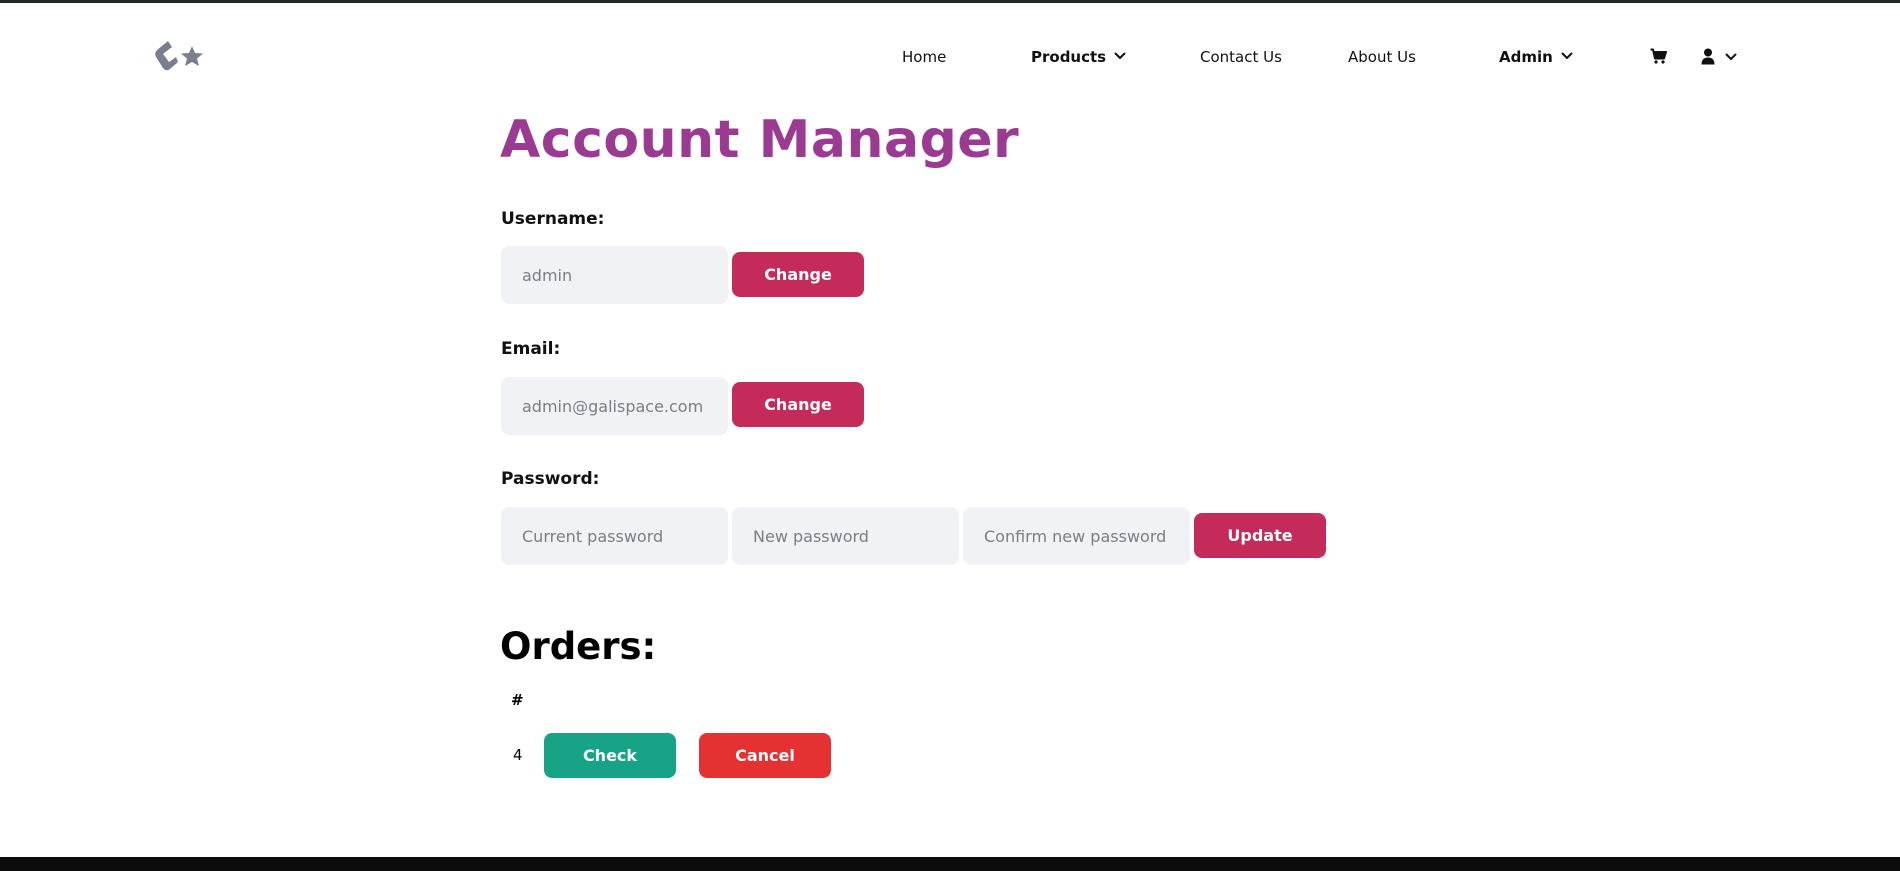 The width and height of the screenshot is (1900, 871). I want to click on nav-home-link: Home, so click(924, 57).